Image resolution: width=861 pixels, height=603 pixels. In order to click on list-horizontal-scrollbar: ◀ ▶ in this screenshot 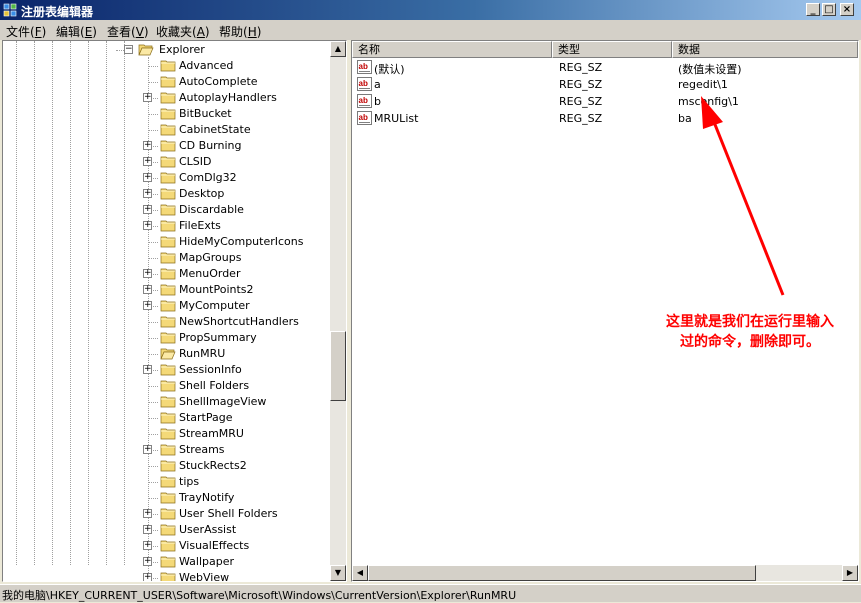, I will do `click(605, 573)`.